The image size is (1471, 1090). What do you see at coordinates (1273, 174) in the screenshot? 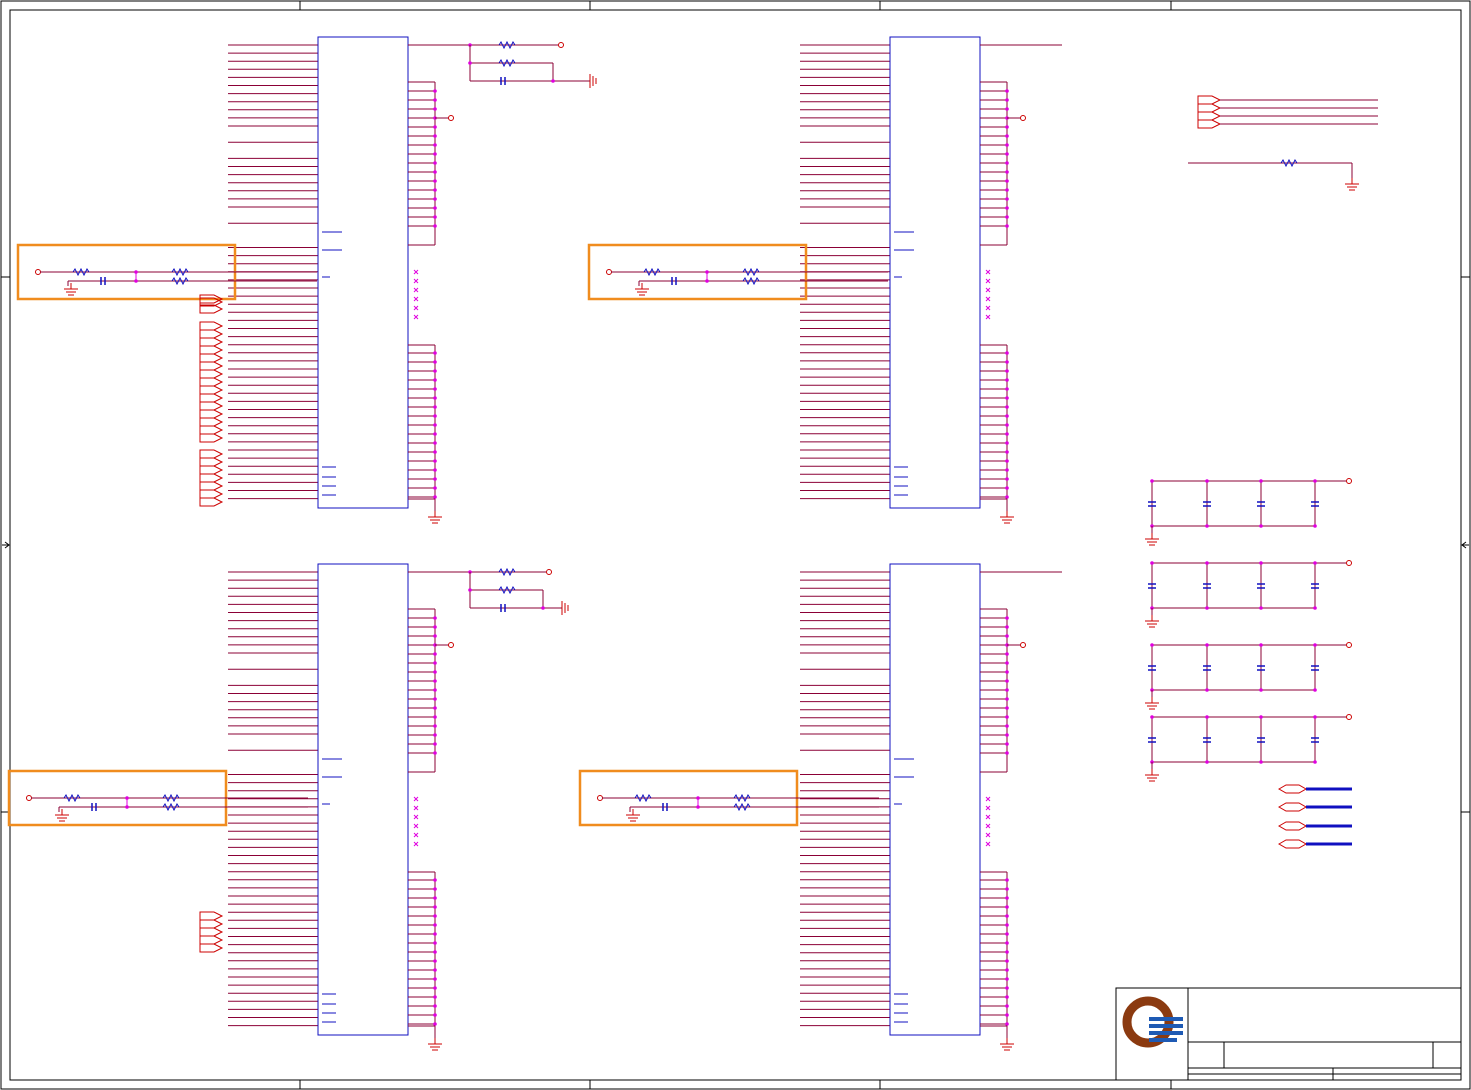
I see `resistor-to-ground` at bounding box center [1273, 174].